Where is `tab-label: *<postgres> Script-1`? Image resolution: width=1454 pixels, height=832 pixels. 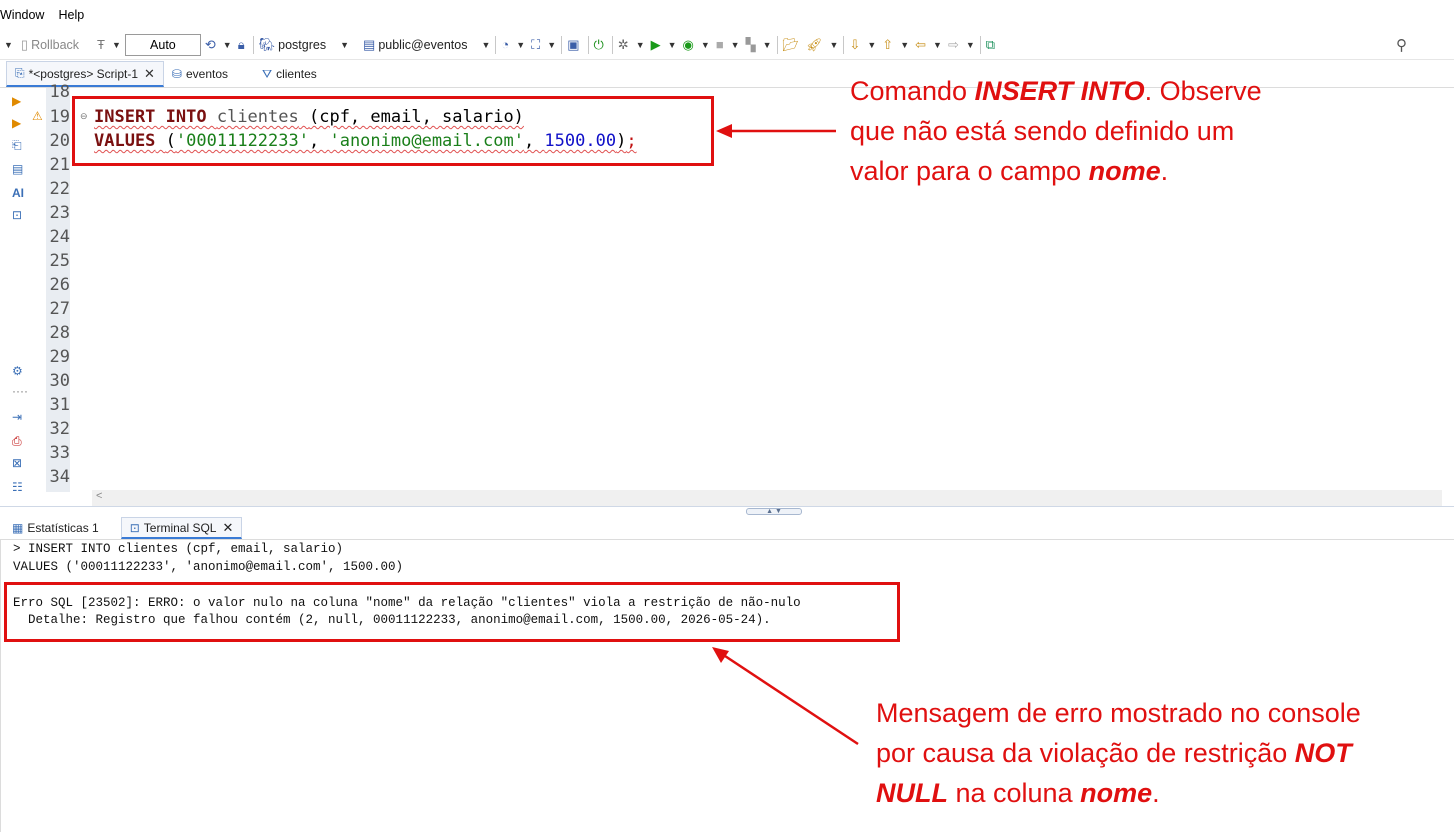 tab-label: *<postgres> Script-1 is located at coordinates (83, 73).